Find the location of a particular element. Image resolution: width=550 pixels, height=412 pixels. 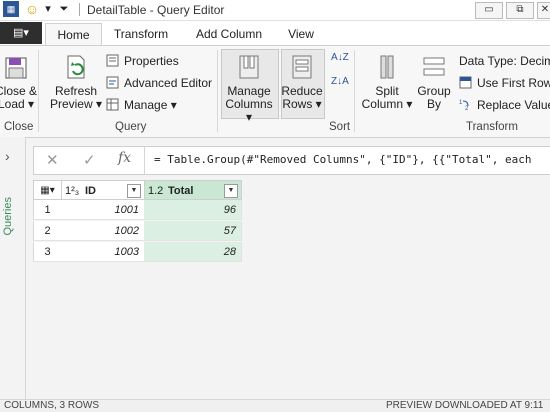

data-type-dropdown: Data Type: Decima is located at coordinates (504, 61).